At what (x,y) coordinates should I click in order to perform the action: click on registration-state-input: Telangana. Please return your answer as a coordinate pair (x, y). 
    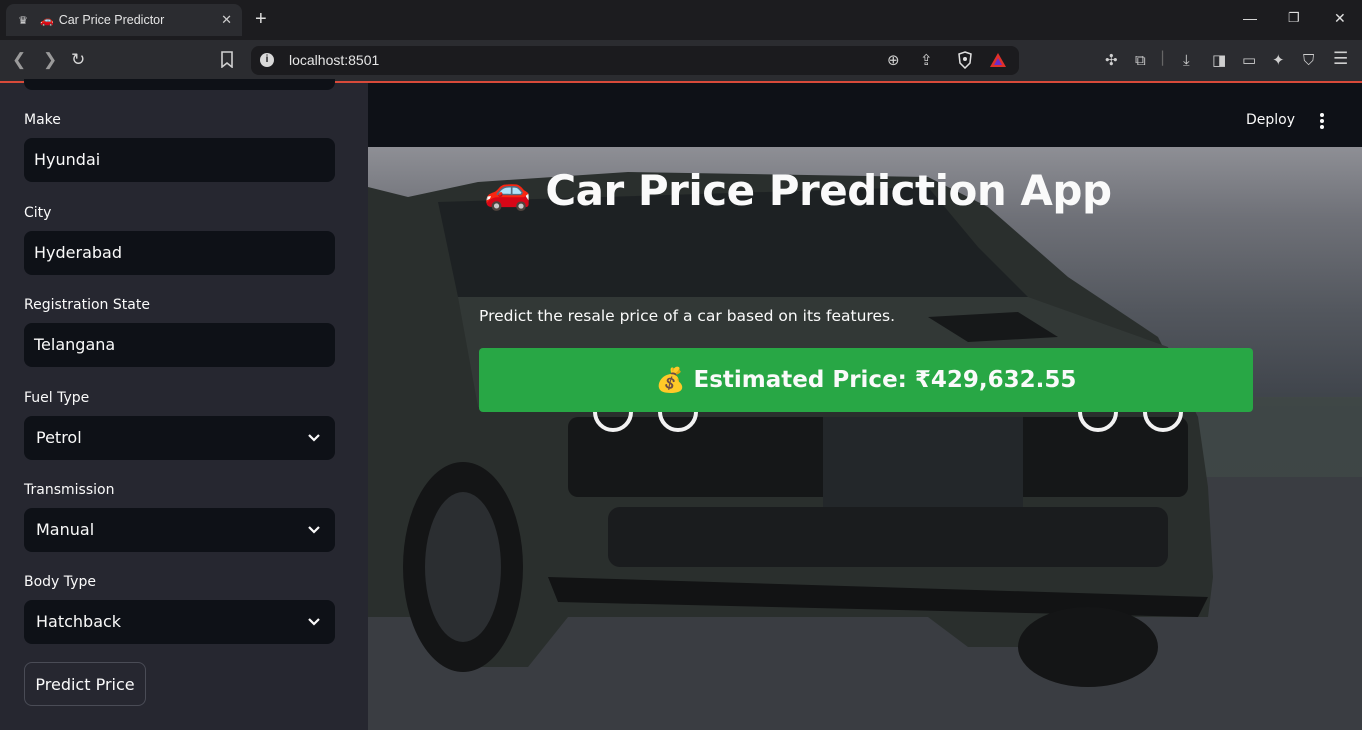
    Looking at the image, I should click on (179, 345).